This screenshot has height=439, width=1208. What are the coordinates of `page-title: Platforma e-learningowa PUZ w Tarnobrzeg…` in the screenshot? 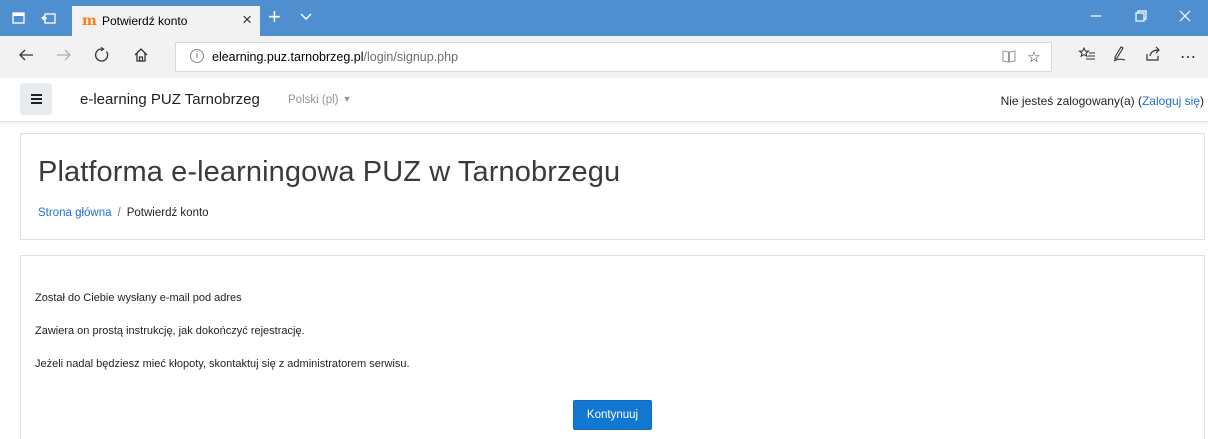 It's located at (329, 172).